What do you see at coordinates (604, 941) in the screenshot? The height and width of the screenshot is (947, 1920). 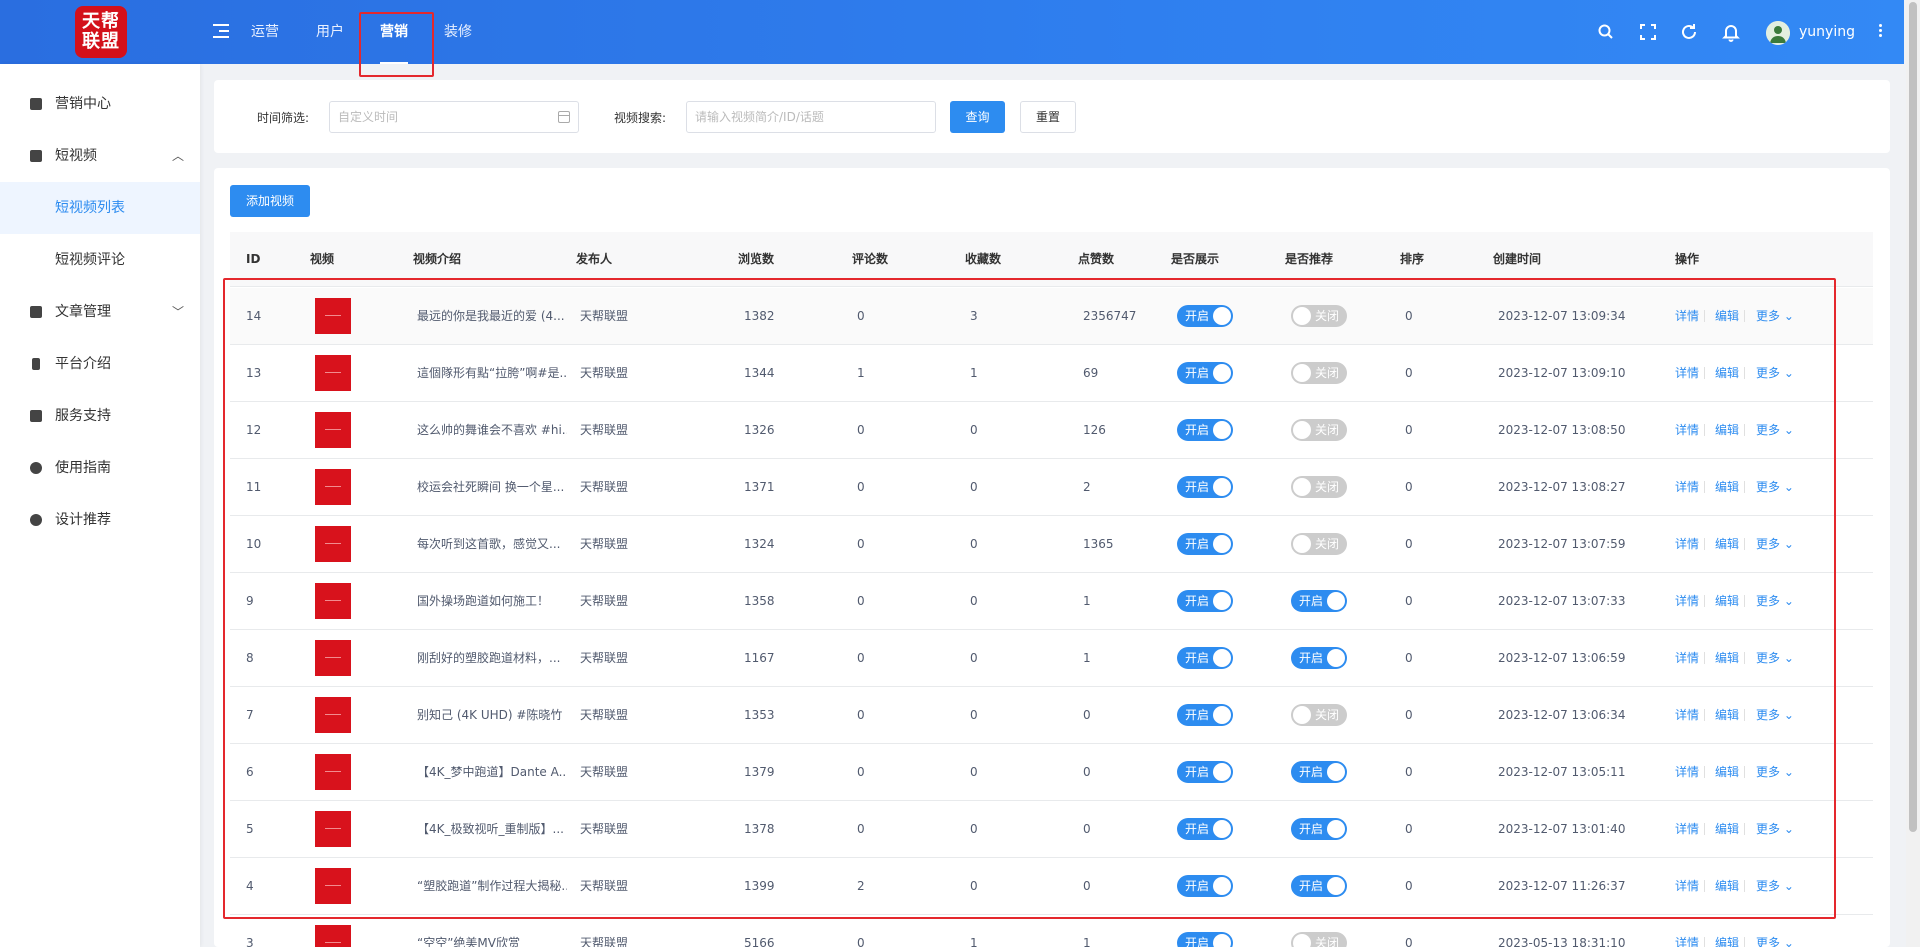 I see `cell-publisher: 天帮联盟` at bounding box center [604, 941].